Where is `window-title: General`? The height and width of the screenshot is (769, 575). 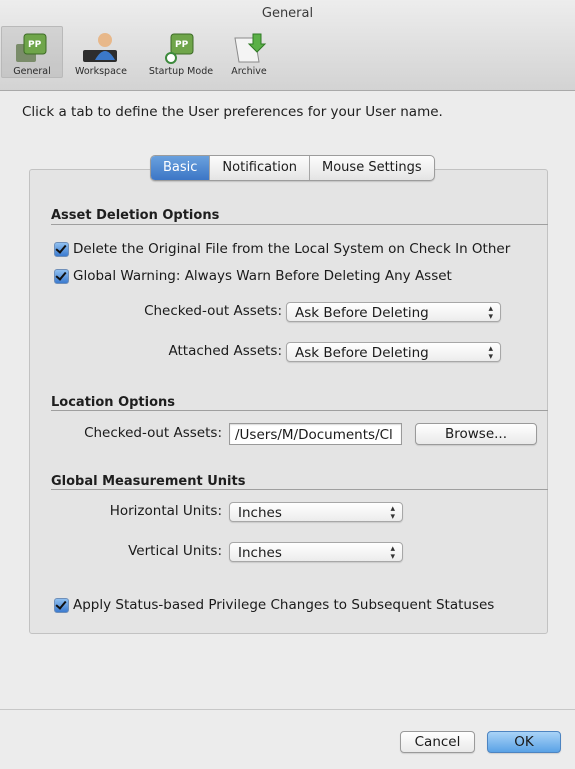 window-title: General is located at coordinates (287, 13).